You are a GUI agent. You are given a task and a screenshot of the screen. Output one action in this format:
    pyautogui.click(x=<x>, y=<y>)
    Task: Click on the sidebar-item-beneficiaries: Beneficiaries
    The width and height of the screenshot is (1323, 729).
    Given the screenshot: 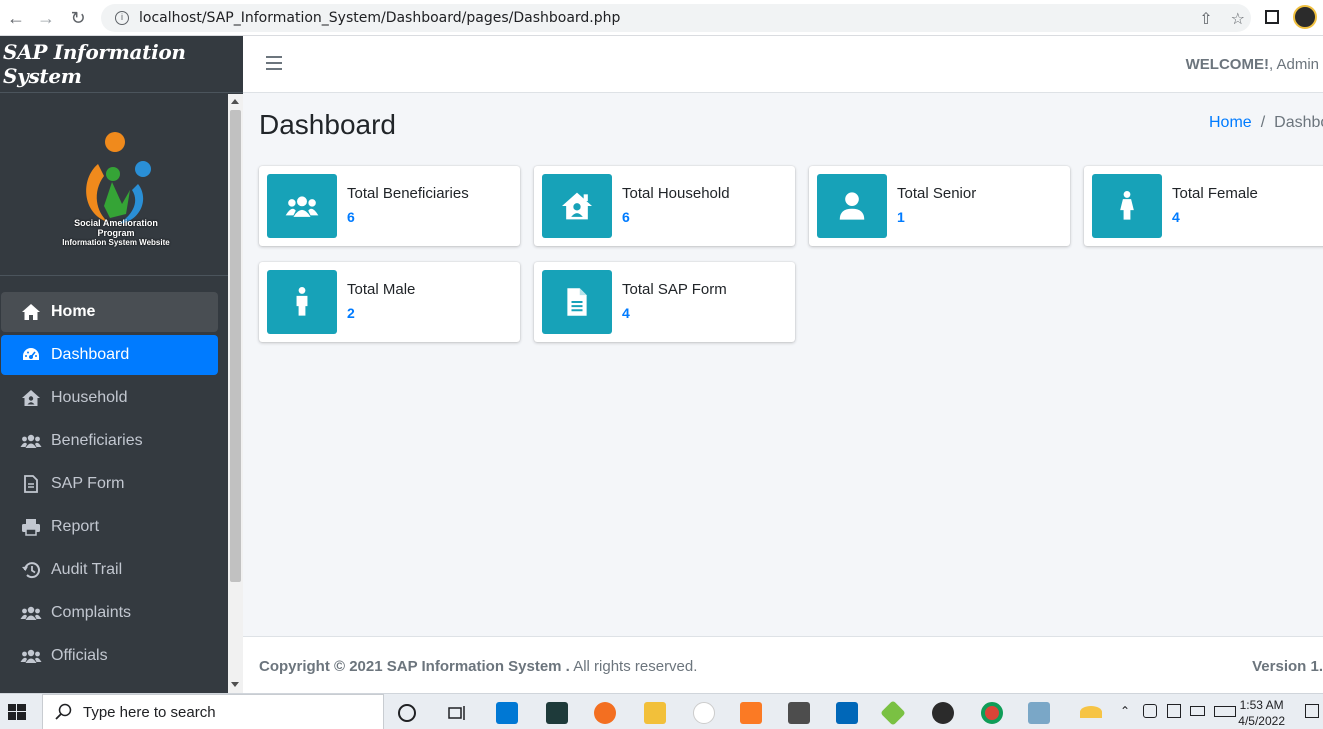 What is the action you would take?
    pyautogui.click(x=109, y=441)
    